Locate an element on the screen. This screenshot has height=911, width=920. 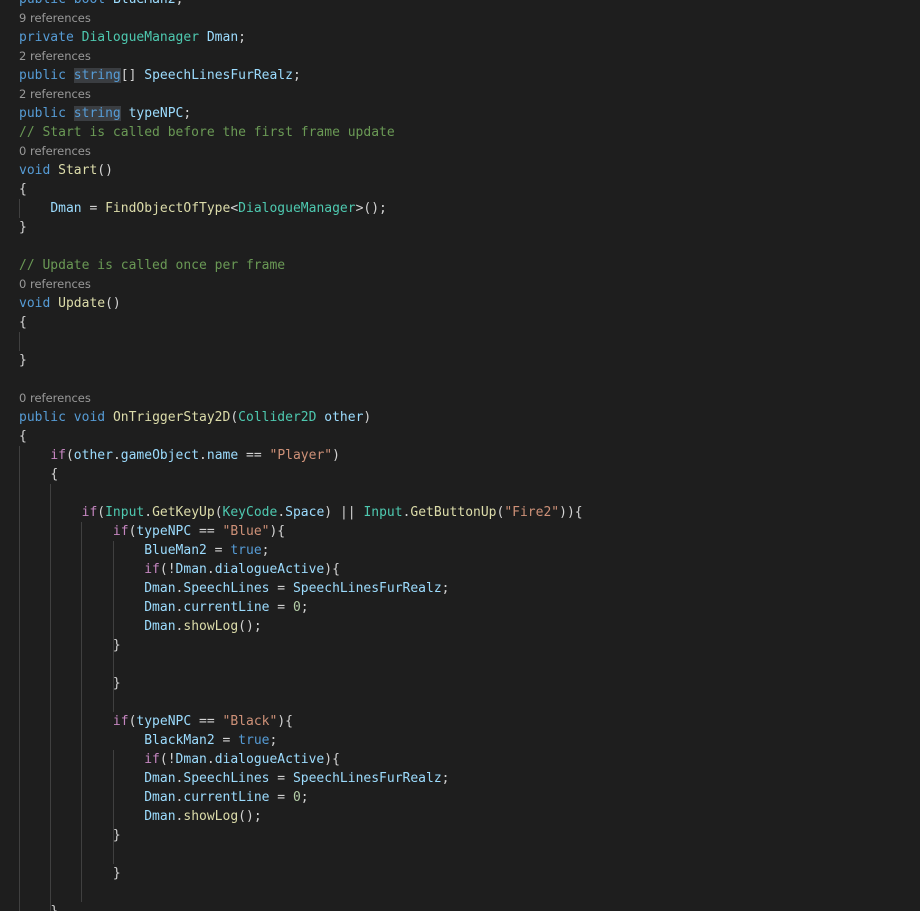
code-line: if(typeNPC == "Black"){ is located at coordinates (156, 721).